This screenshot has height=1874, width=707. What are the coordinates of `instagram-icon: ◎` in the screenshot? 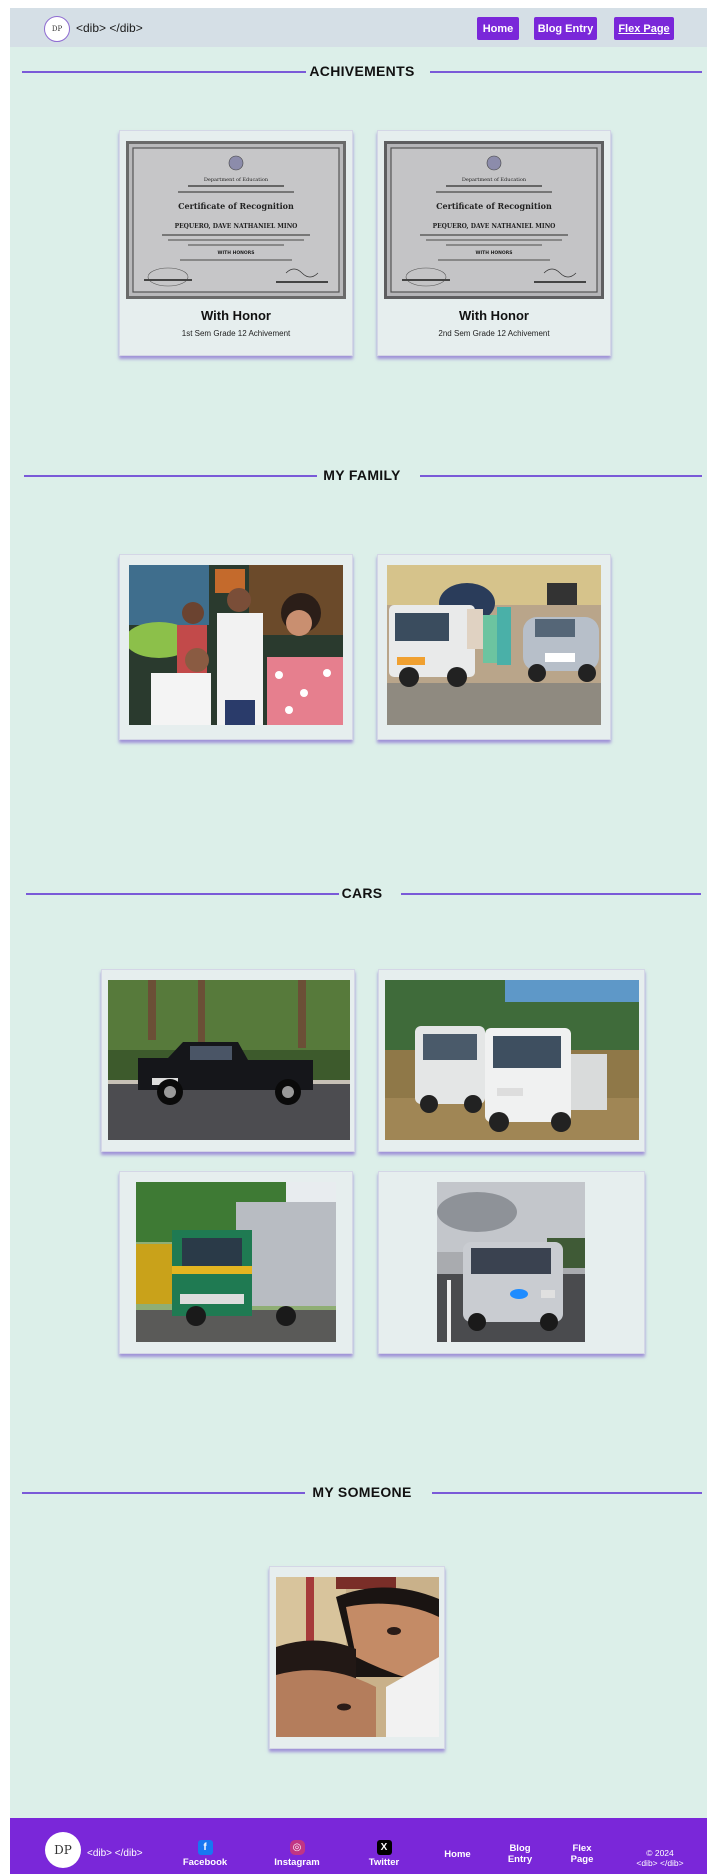 It's located at (297, 1847).